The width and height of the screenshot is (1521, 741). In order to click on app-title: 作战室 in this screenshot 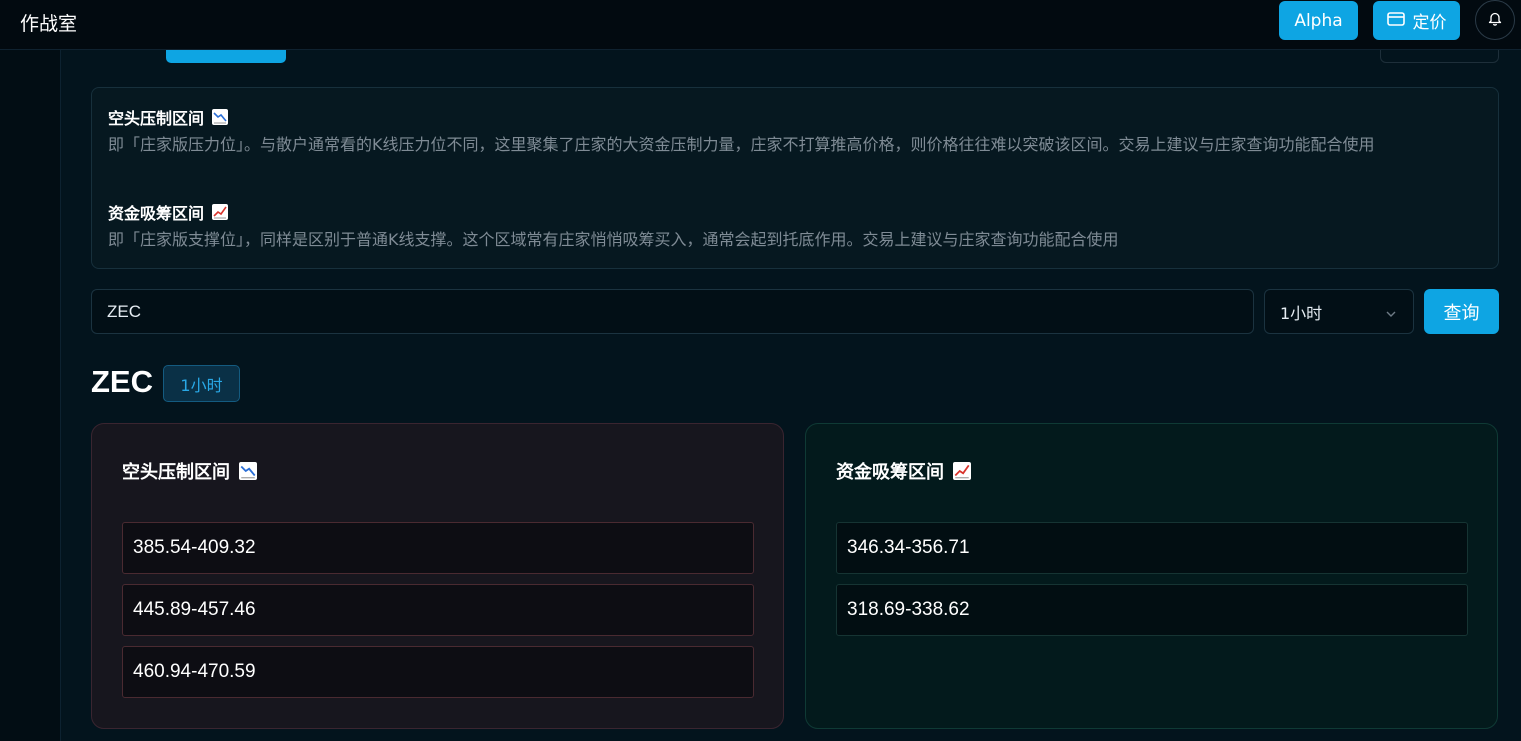, I will do `click(49, 24)`.